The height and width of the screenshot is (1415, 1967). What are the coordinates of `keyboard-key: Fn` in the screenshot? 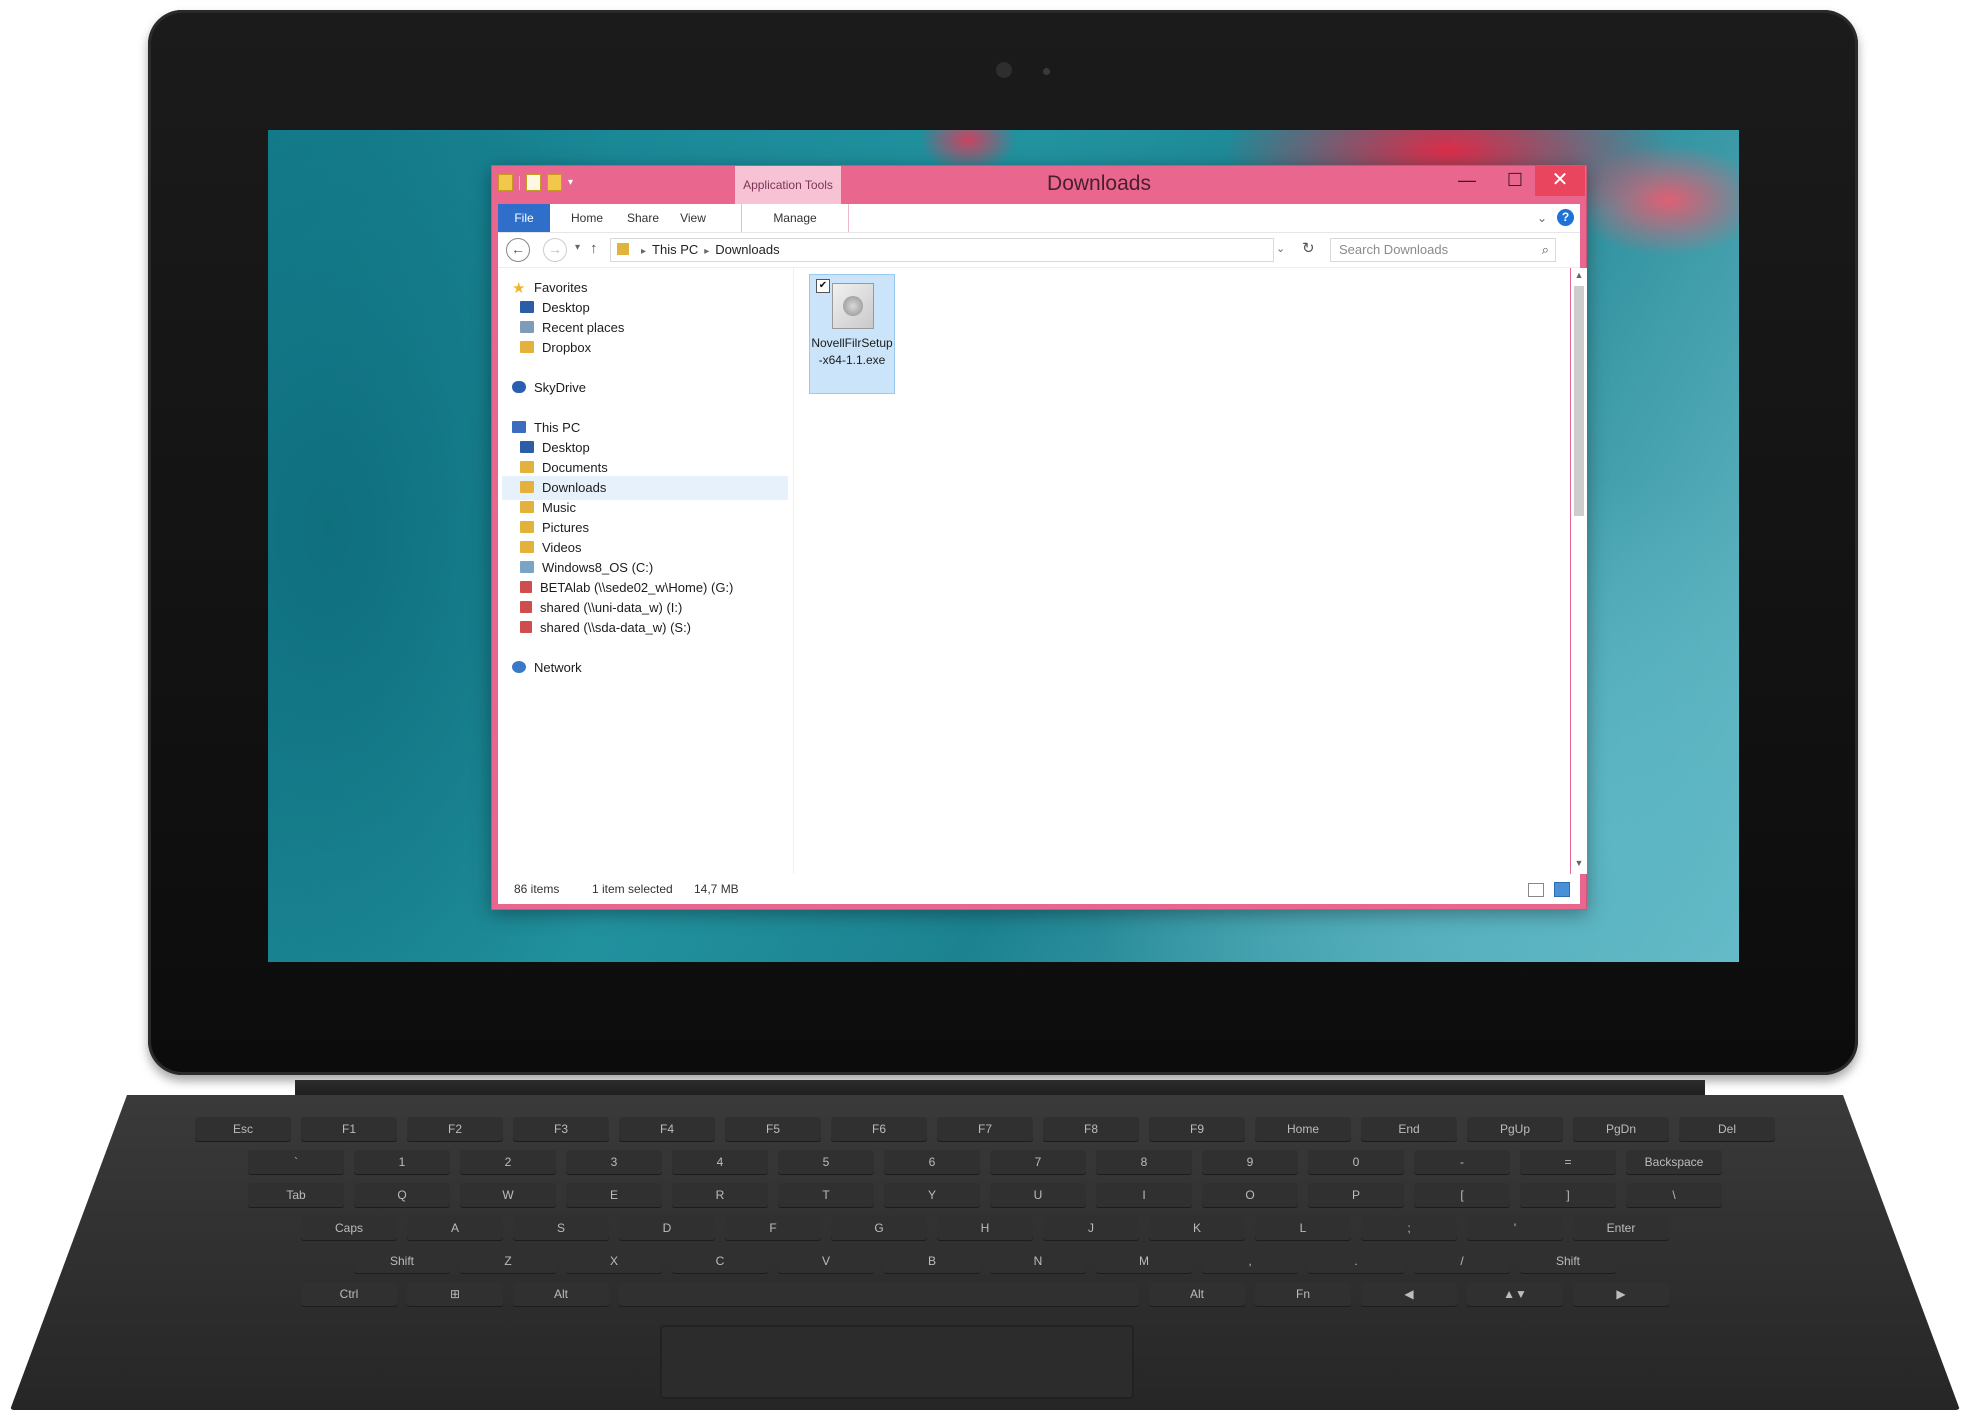 It's located at (1303, 1294).